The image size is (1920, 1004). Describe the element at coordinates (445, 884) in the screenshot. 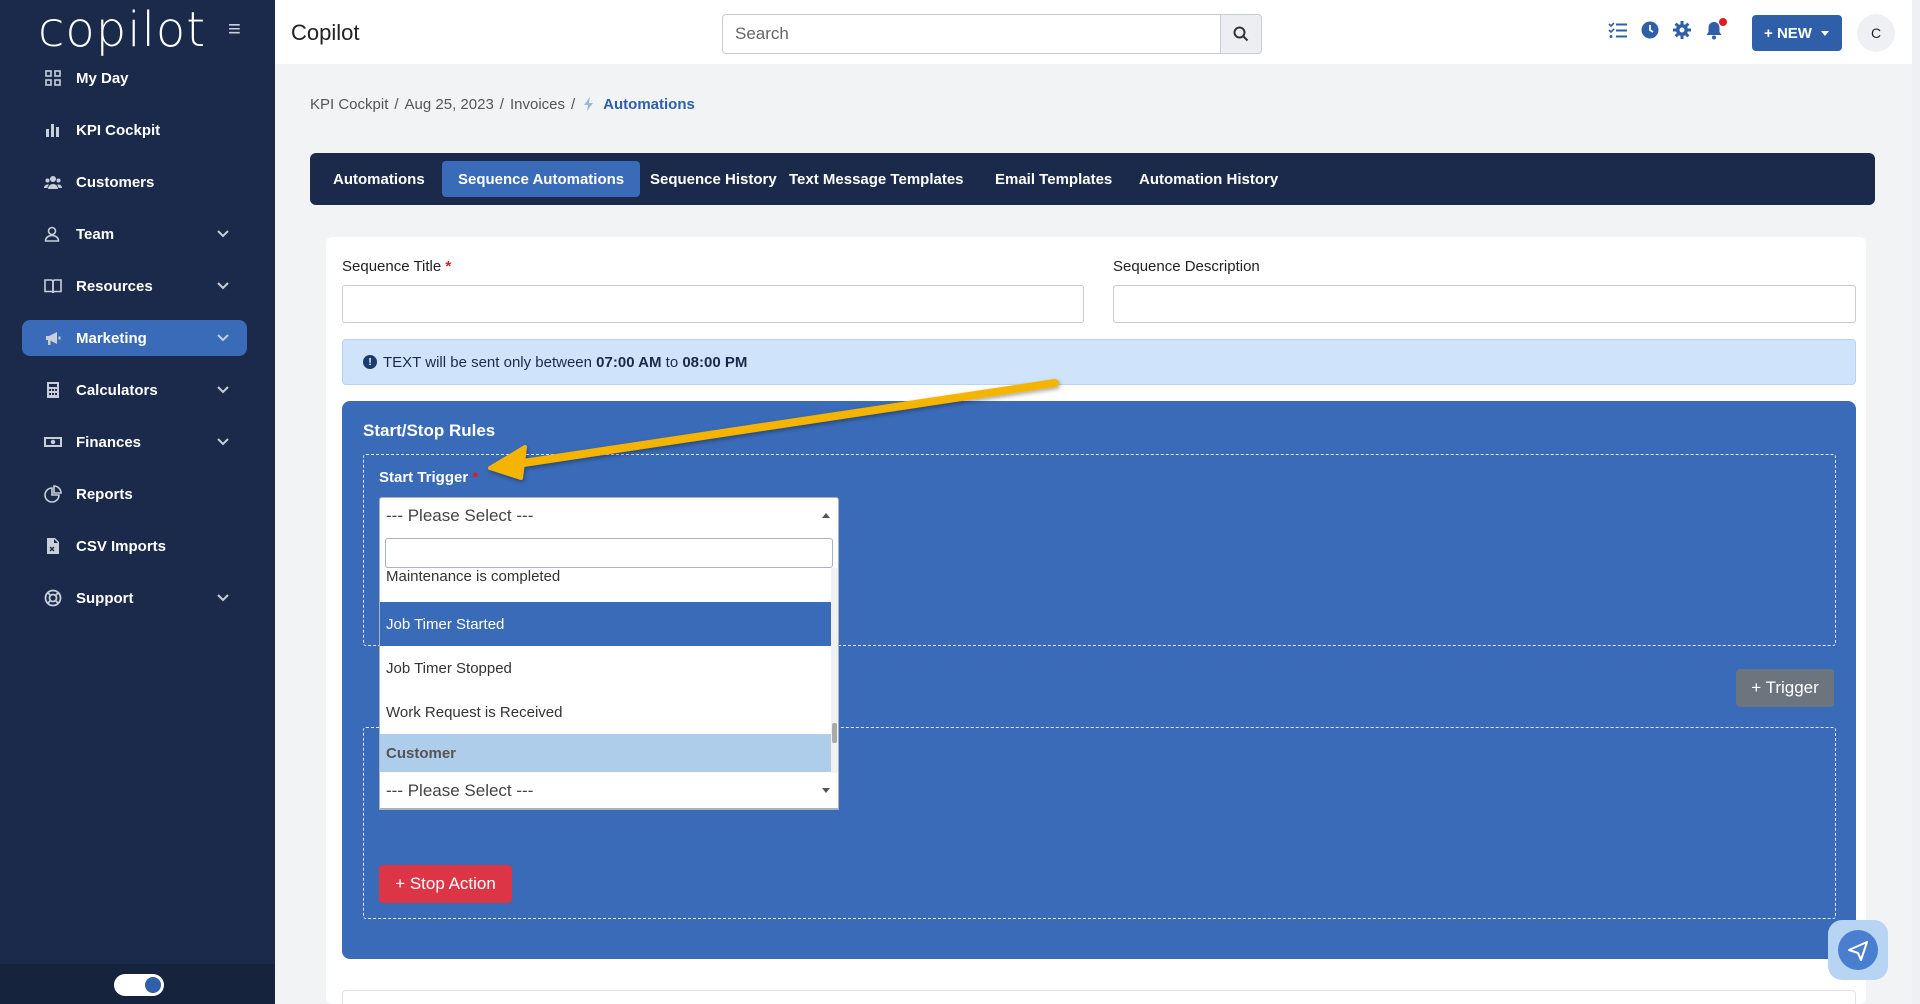

I see `add-stop-action-button: + Stop Action` at that location.